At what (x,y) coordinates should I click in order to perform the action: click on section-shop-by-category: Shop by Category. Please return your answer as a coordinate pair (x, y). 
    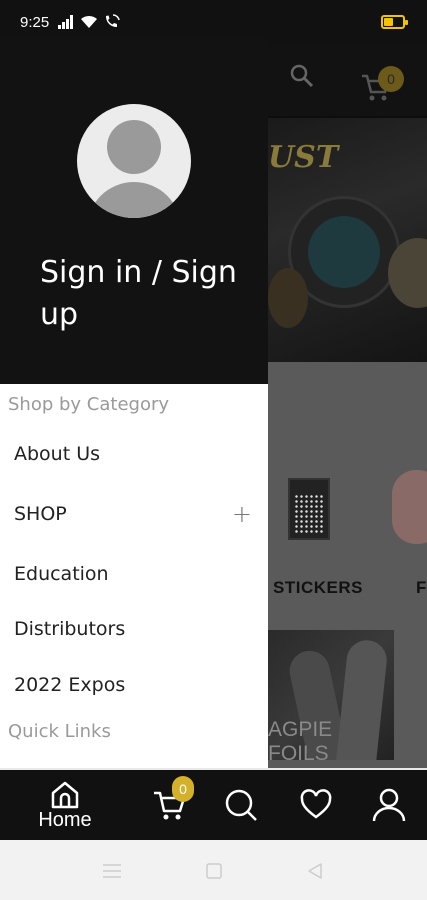
    Looking at the image, I should click on (89, 404).